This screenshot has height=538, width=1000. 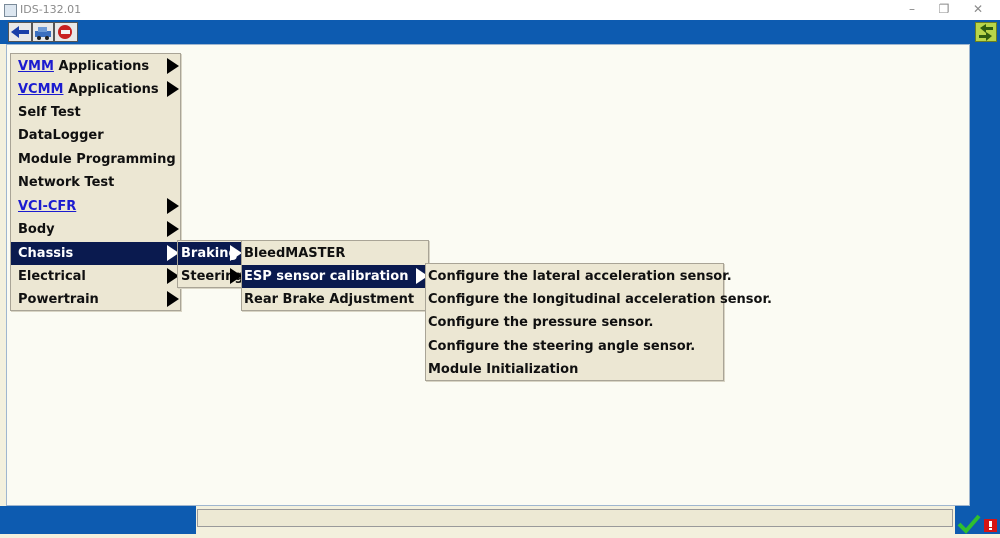 What do you see at coordinates (500, 32) in the screenshot?
I see `toolbar` at bounding box center [500, 32].